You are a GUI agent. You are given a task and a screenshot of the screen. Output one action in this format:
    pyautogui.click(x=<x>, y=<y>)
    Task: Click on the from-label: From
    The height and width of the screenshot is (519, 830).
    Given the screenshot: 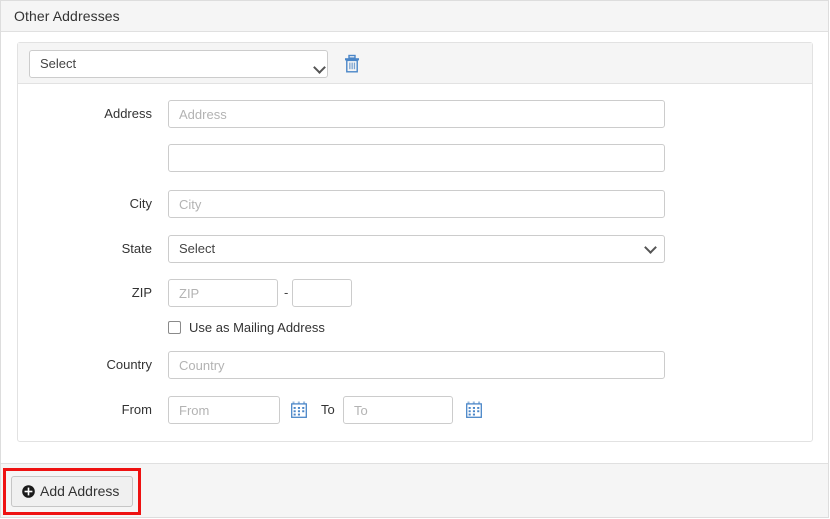 What is the action you would take?
    pyautogui.click(x=136, y=409)
    